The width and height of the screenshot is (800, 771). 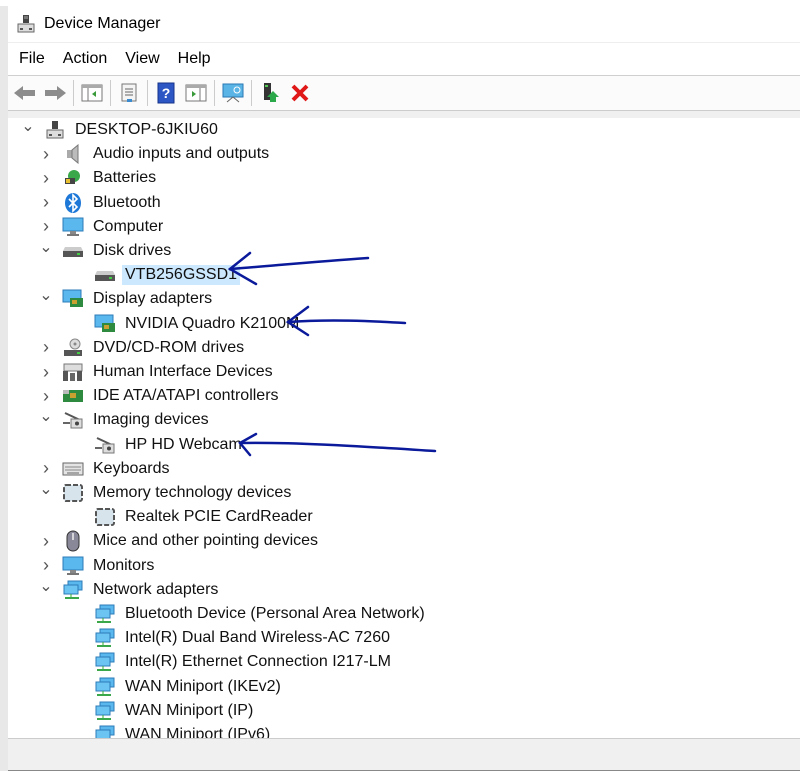 I want to click on show-action-pane-button, so click(x=196, y=93).